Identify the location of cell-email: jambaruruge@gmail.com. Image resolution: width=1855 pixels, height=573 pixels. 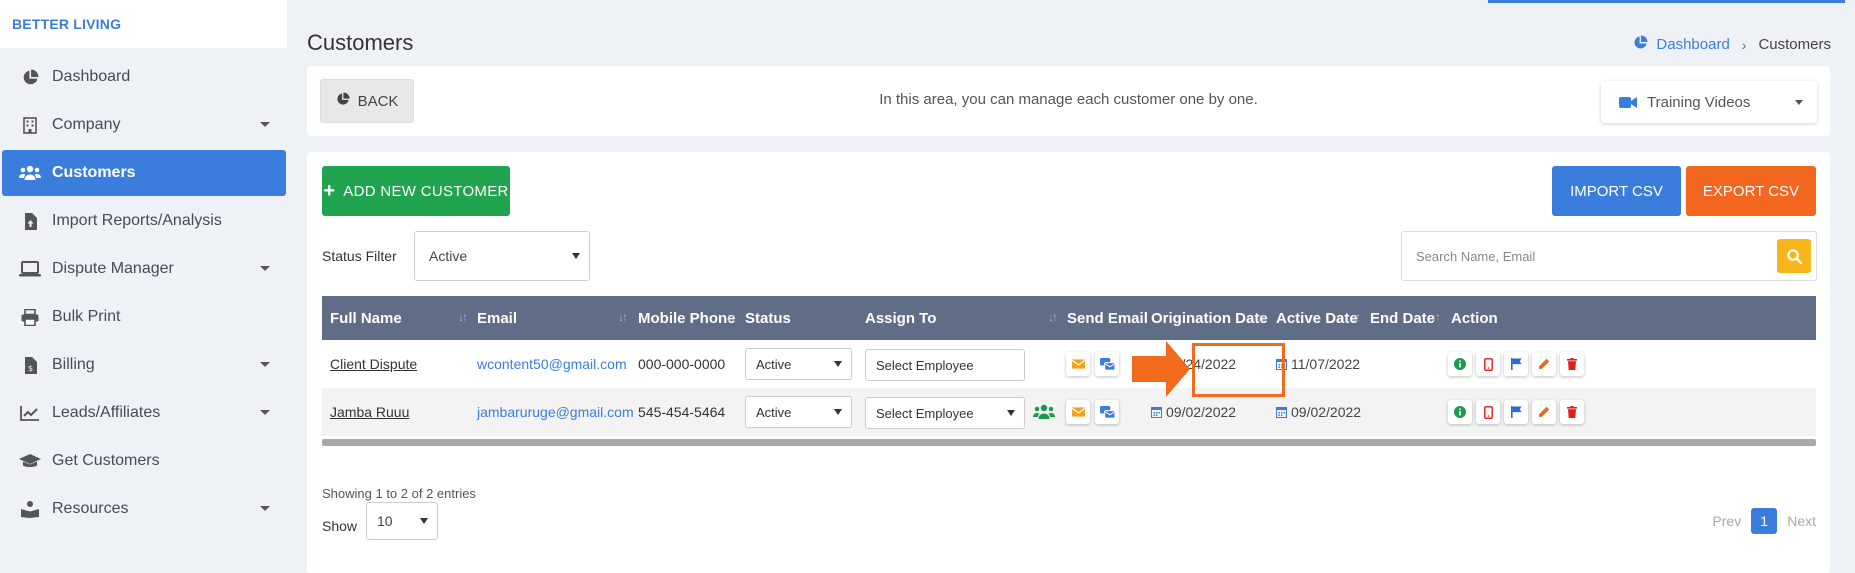
(555, 412).